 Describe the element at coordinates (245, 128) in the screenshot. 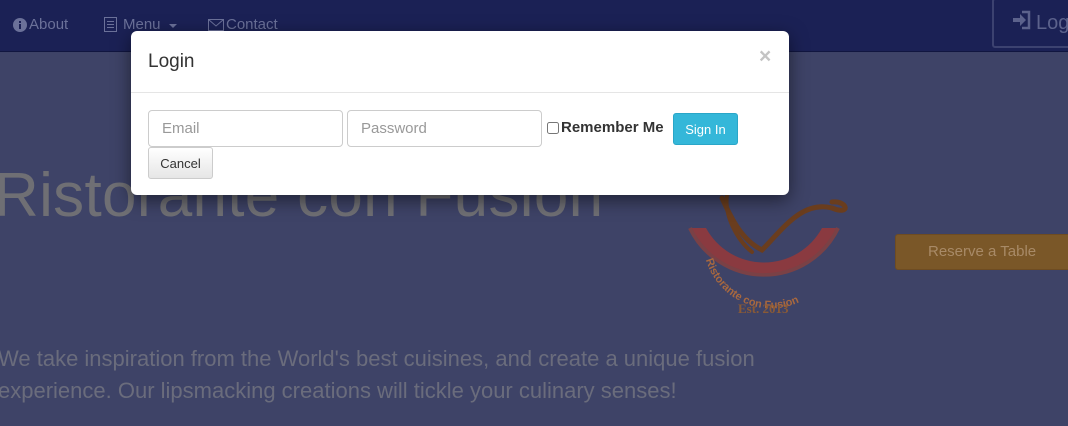

I see `email-field` at that location.